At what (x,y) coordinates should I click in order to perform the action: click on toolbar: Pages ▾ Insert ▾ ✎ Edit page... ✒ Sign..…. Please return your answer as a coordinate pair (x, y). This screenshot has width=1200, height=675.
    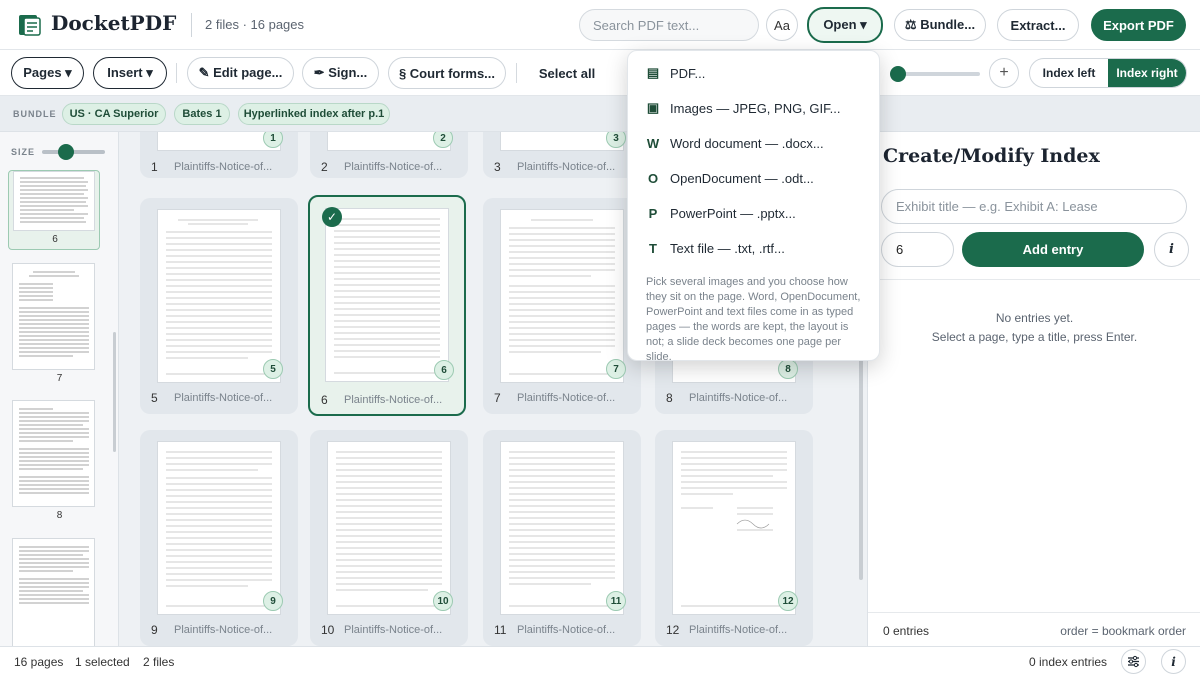
    Looking at the image, I should click on (600, 73).